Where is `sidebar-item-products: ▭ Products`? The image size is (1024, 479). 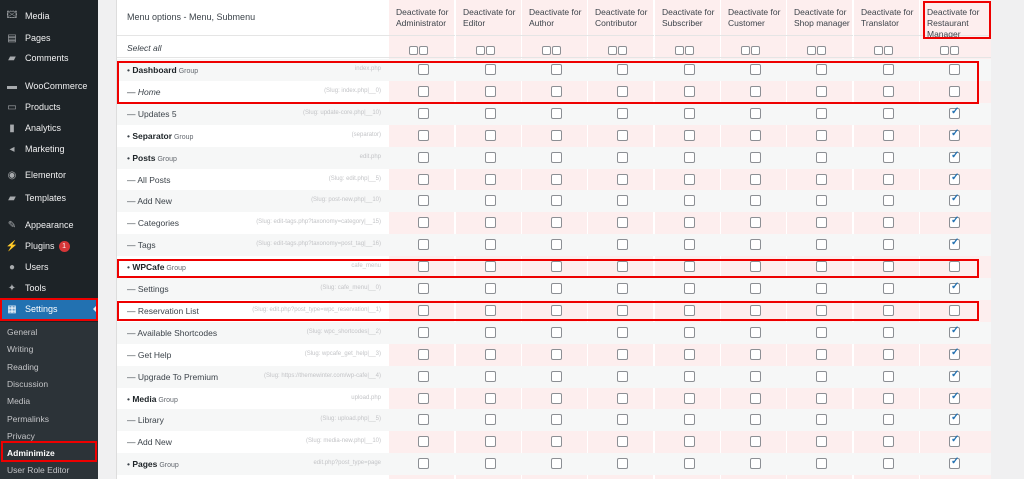
sidebar-item-products: ▭ Products is located at coordinates (49, 107).